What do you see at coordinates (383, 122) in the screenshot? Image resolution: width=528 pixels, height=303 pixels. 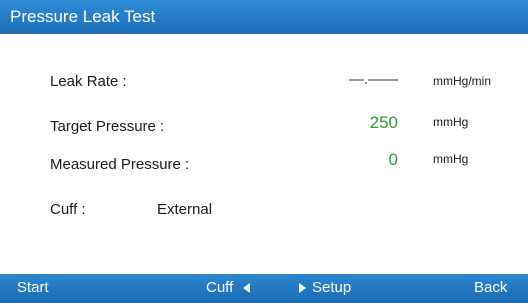 I see `target-pressure-value: 250` at bounding box center [383, 122].